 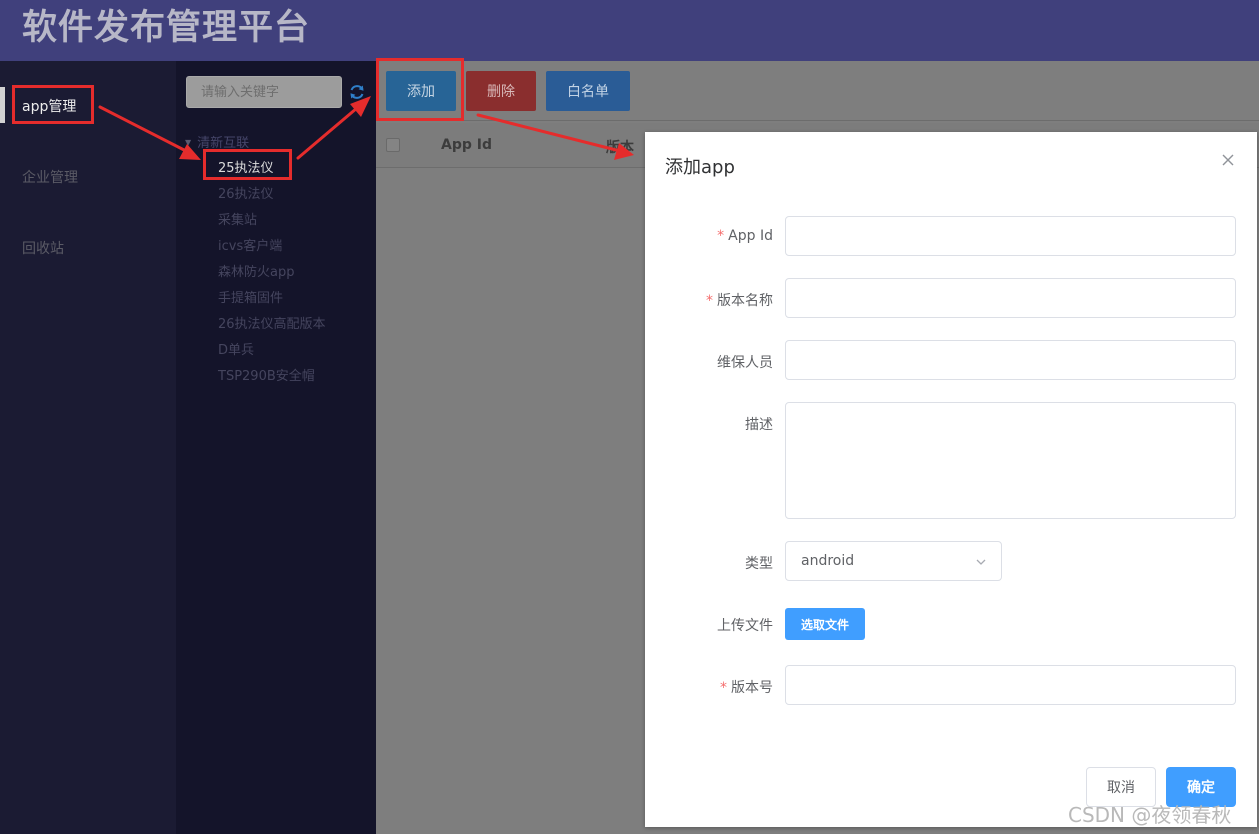 I want to click on maintainer-input, so click(x=1010, y=360).